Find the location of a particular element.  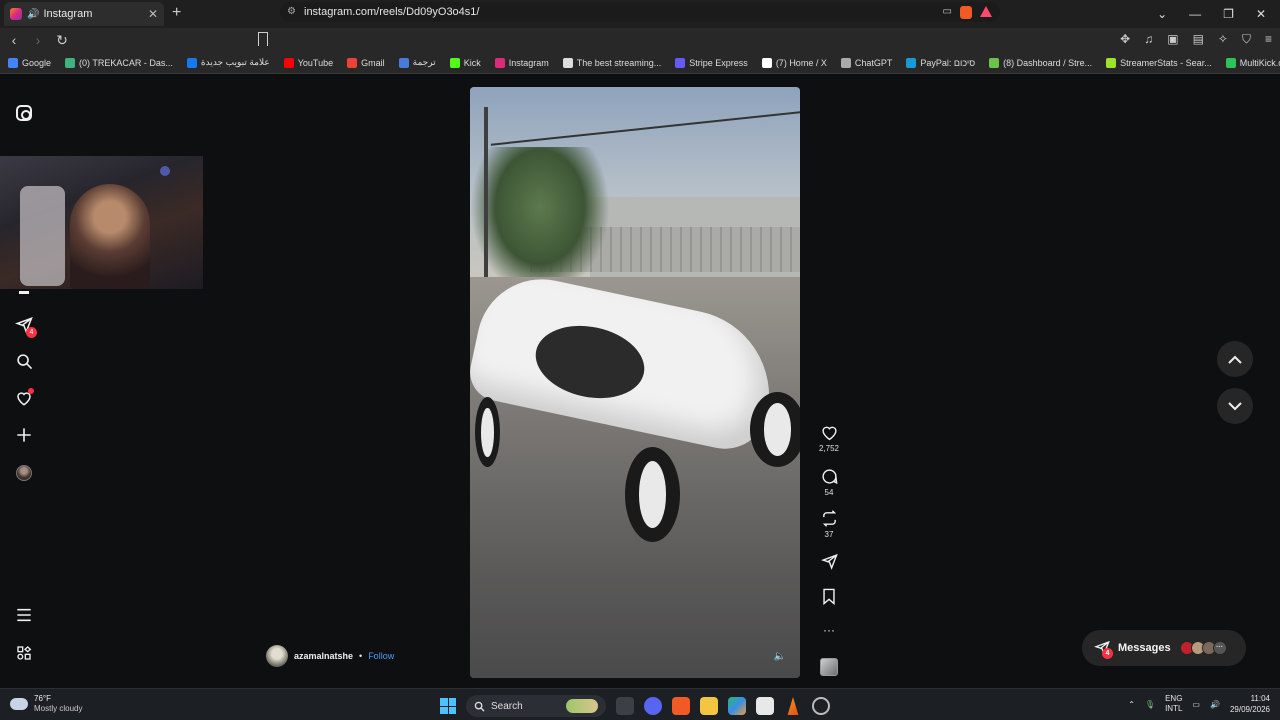

mute-toggle-icon: 🔈 is located at coordinates (780, 656).